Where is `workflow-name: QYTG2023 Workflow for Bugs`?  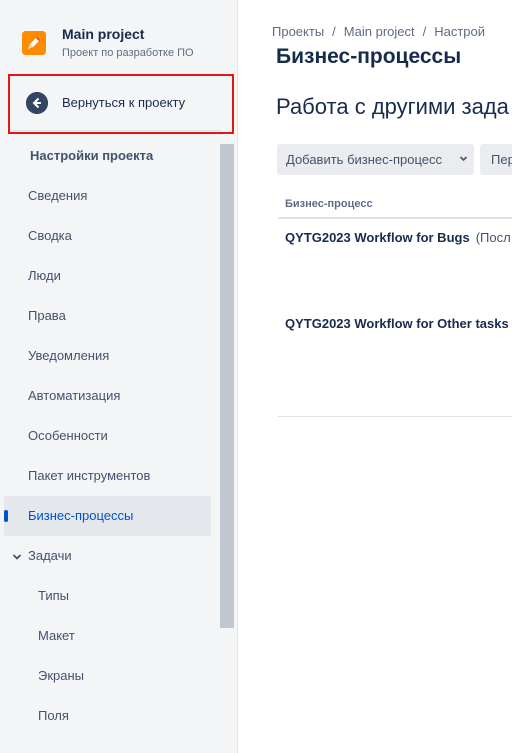 workflow-name: QYTG2023 Workflow for Bugs is located at coordinates (377, 237).